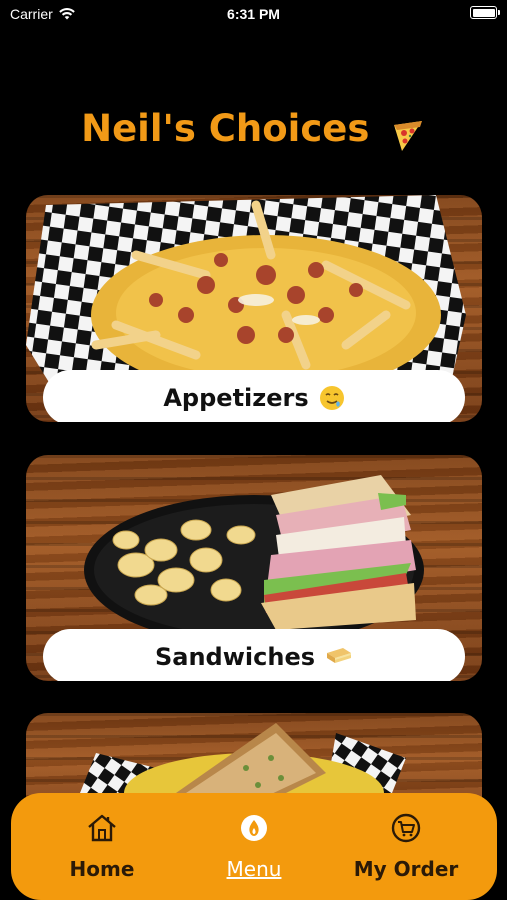  I want to click on category-pill-appetizers: Appetizers, so click(254, 396).